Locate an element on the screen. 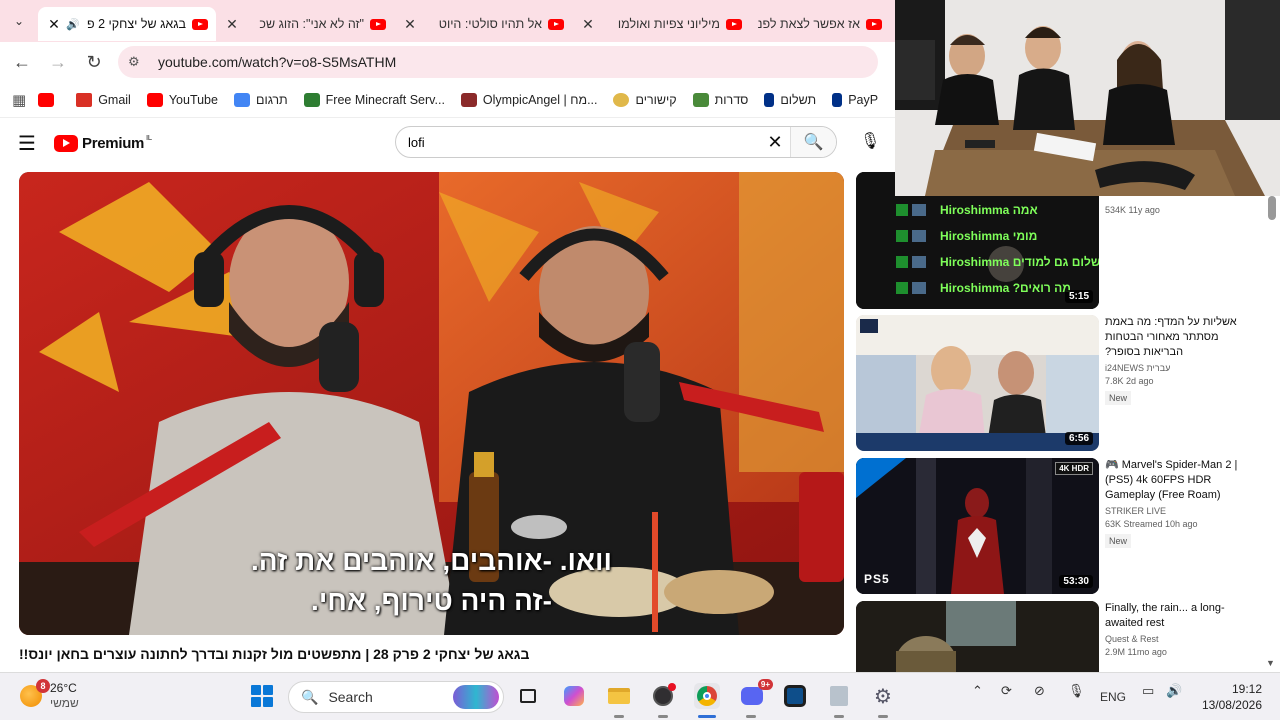 The width and height of the screenshot is (1280, 720). arrow-left-icon: ← is located at coordinates (22, 61).